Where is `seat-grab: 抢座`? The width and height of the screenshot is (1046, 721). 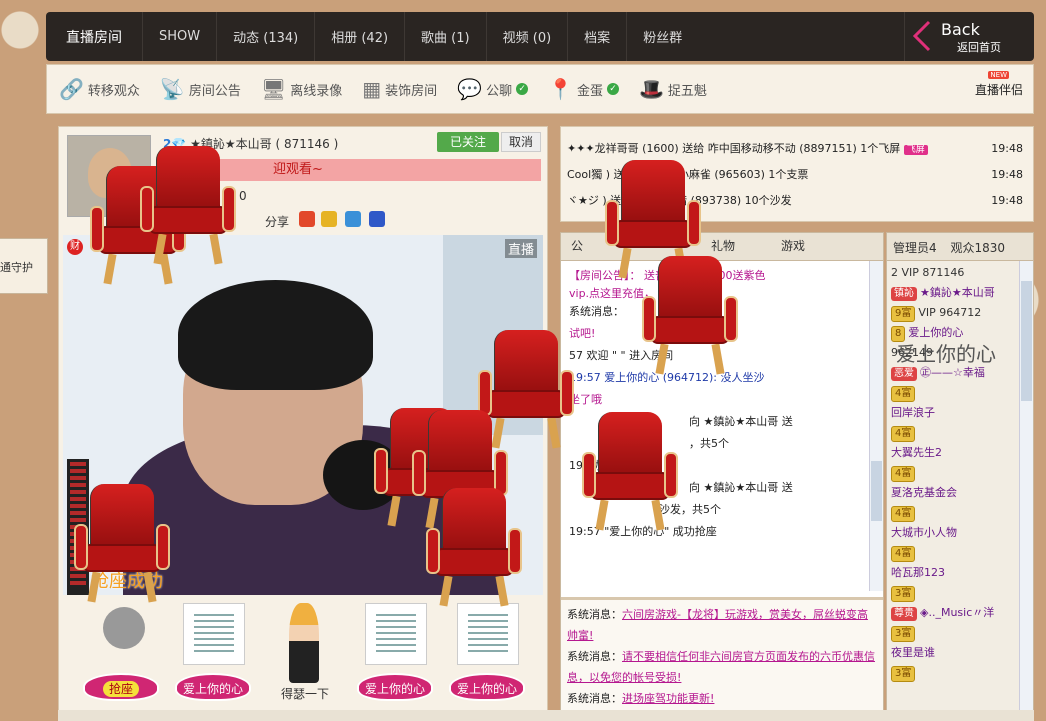
seat-grab: 抢座 is located at coordinates (121, 658).